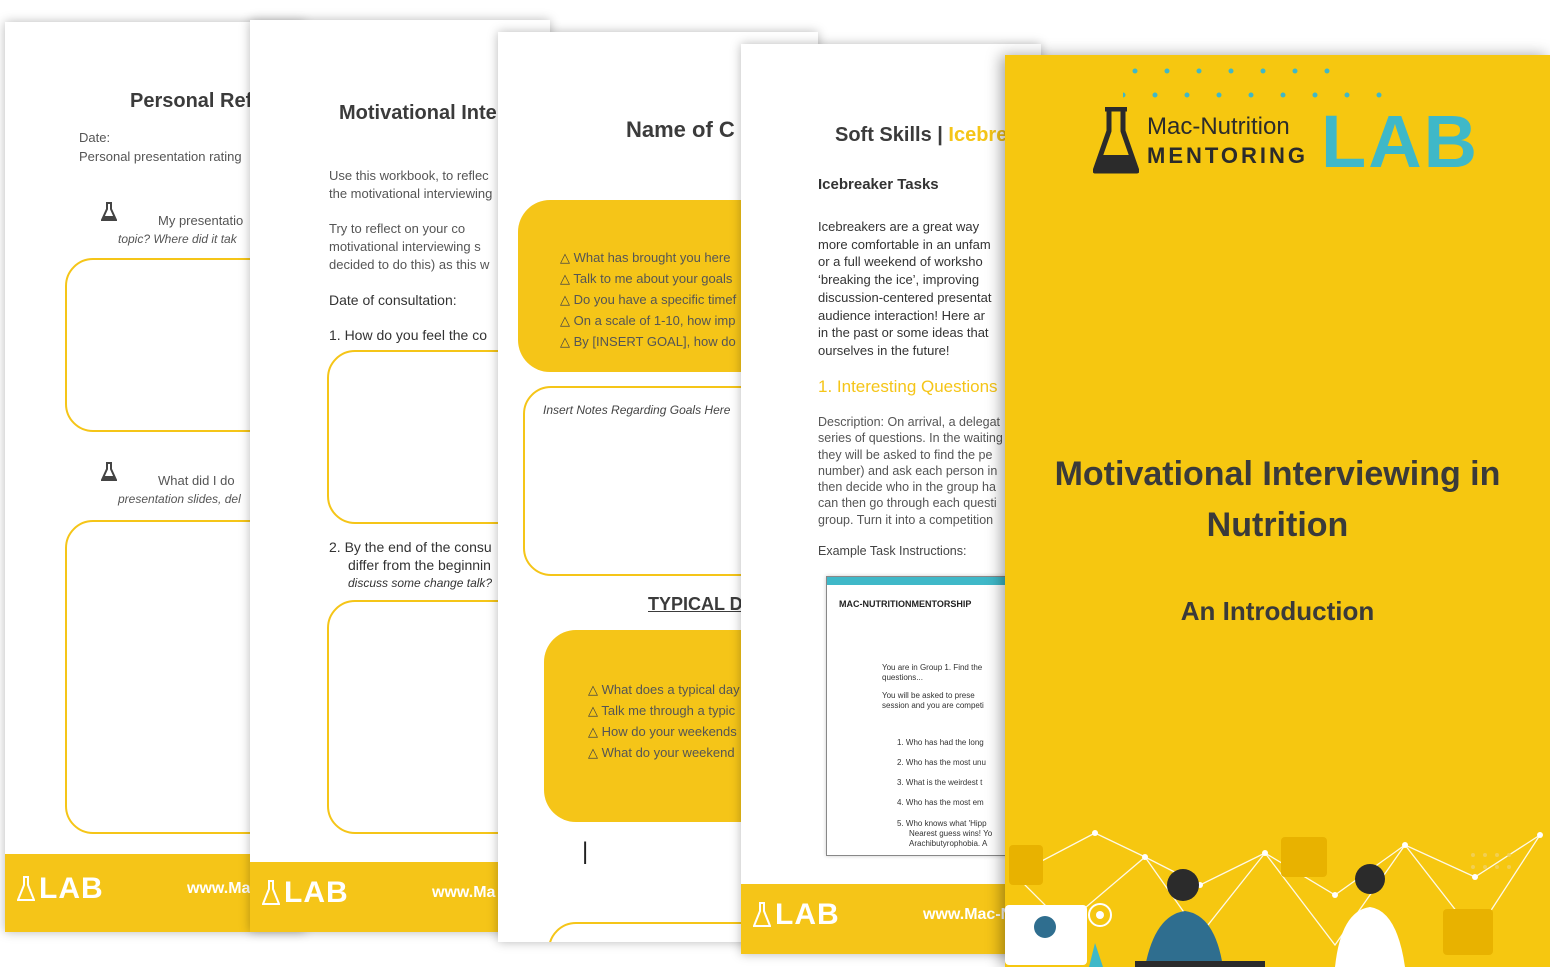 The height and width of the screenshot is (967, 1550). I want to click on desc-line: Description: On arrival, a delegat, so click(909, 422).